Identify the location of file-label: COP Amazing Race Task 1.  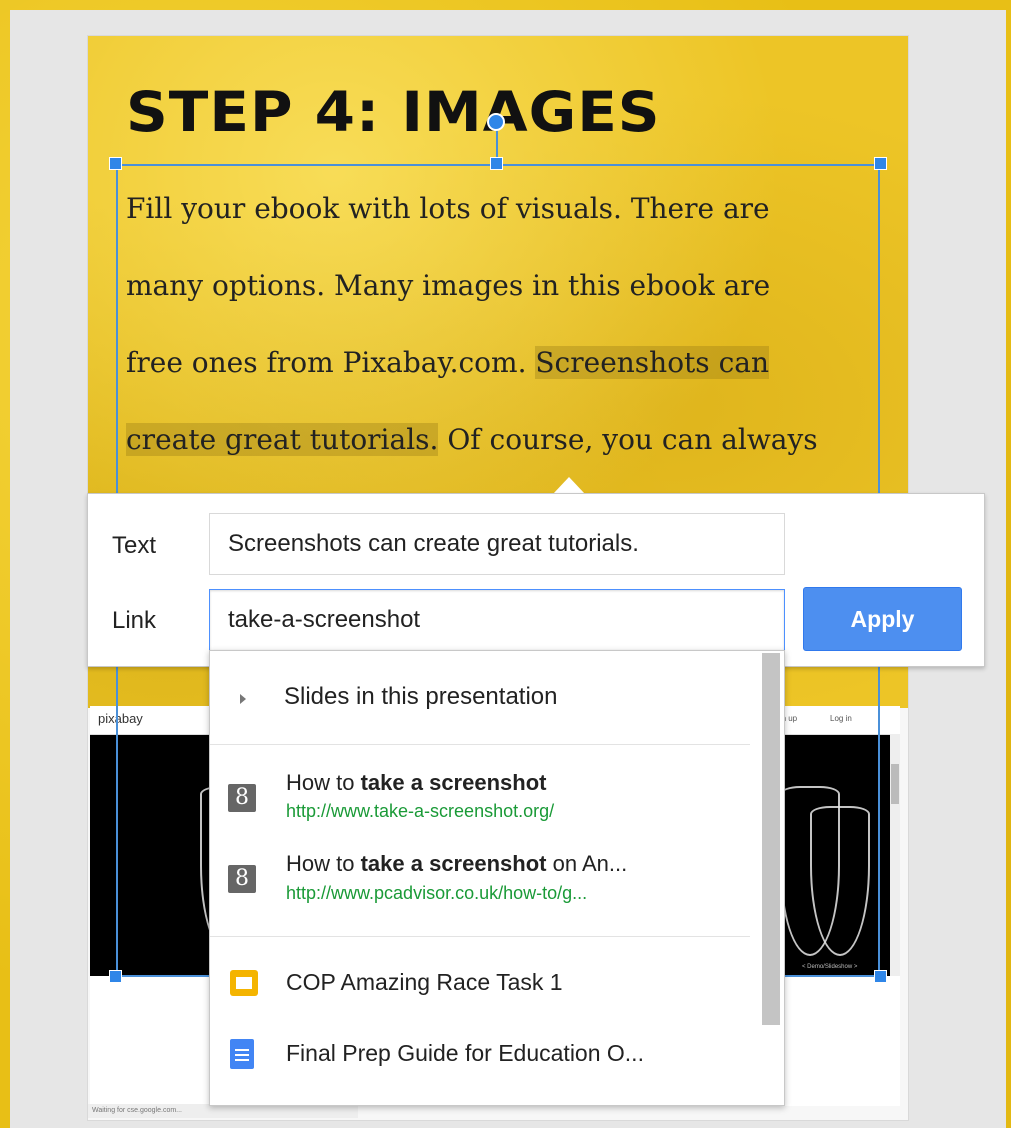
(424, 982).